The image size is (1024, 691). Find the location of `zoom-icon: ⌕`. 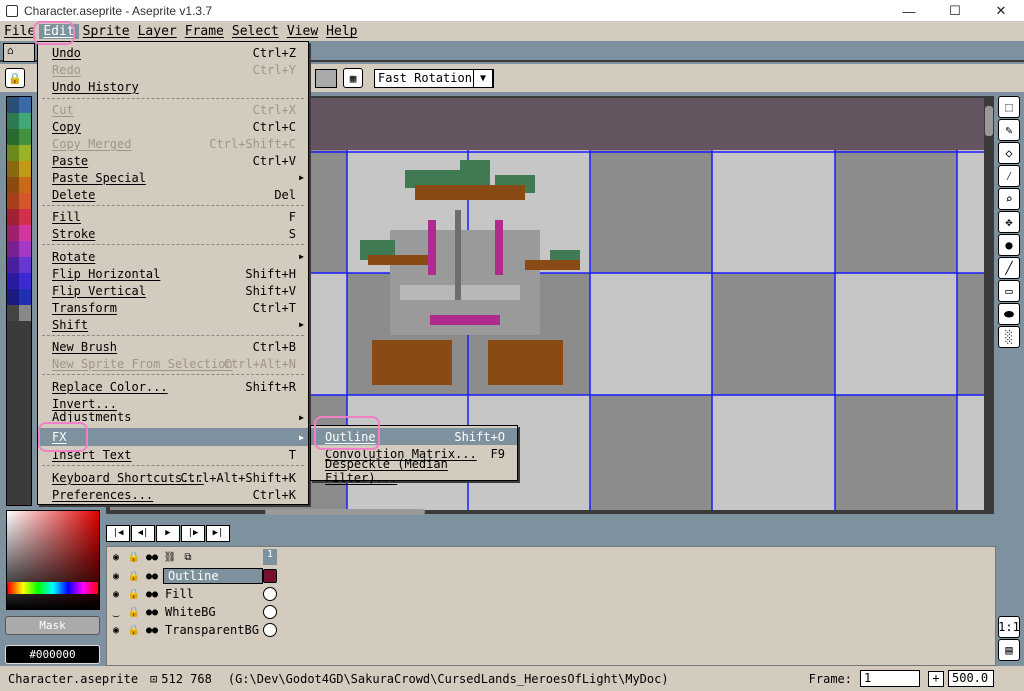

zoom-icon: ⌕ is located at coordinates (1009, 199).